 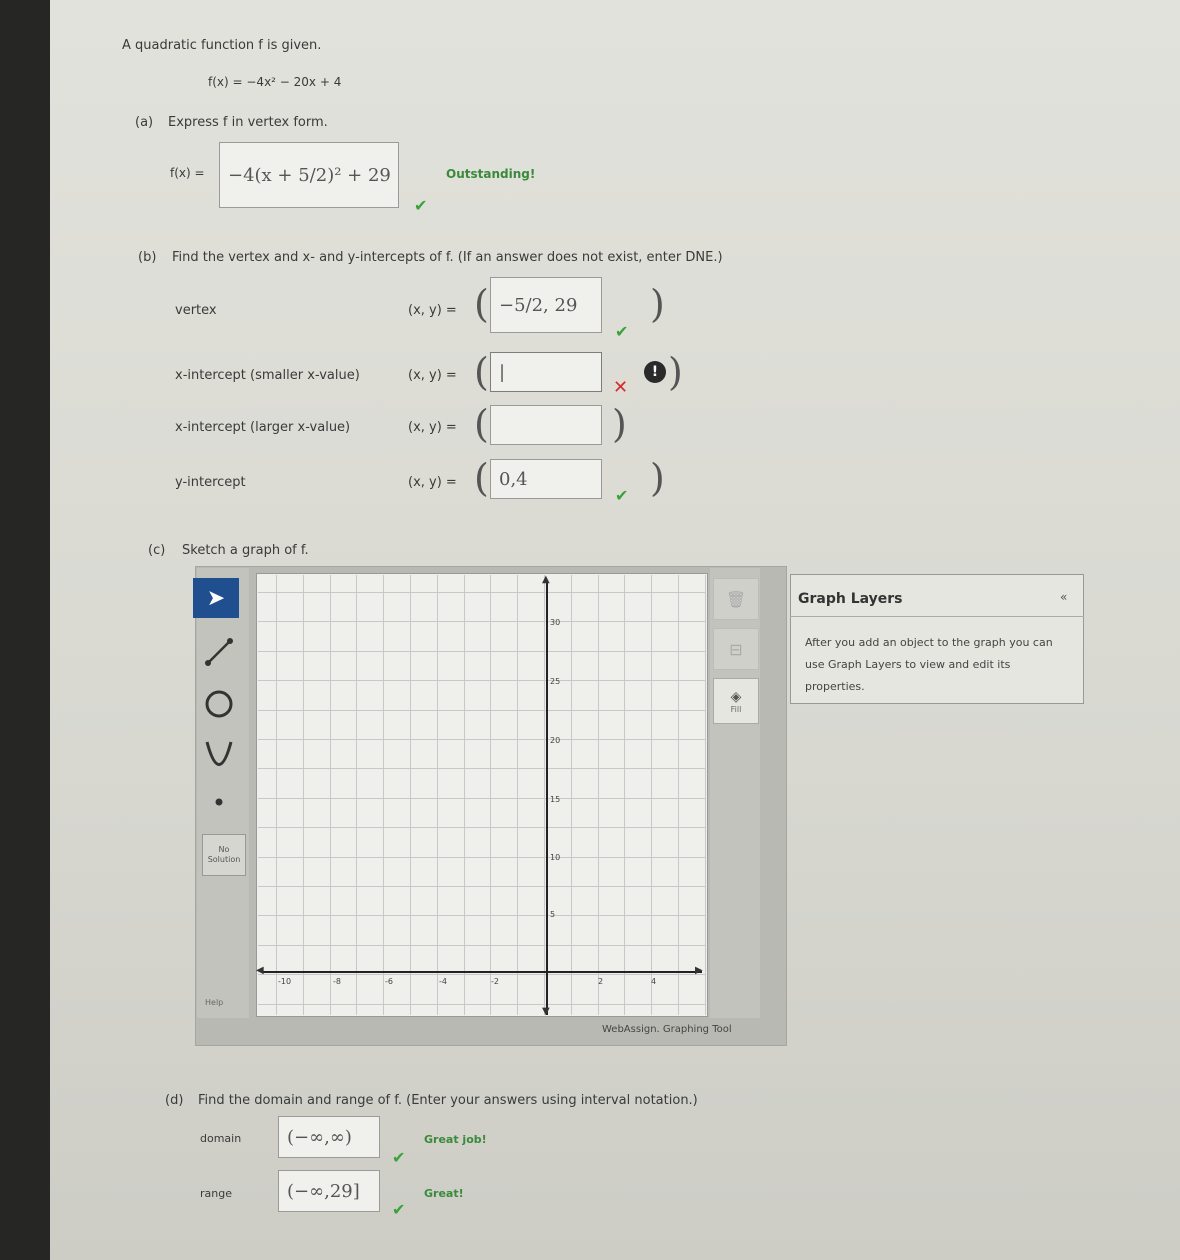 I want to click on domain-input: (−∞,∞), so click(x=329, y=1137).